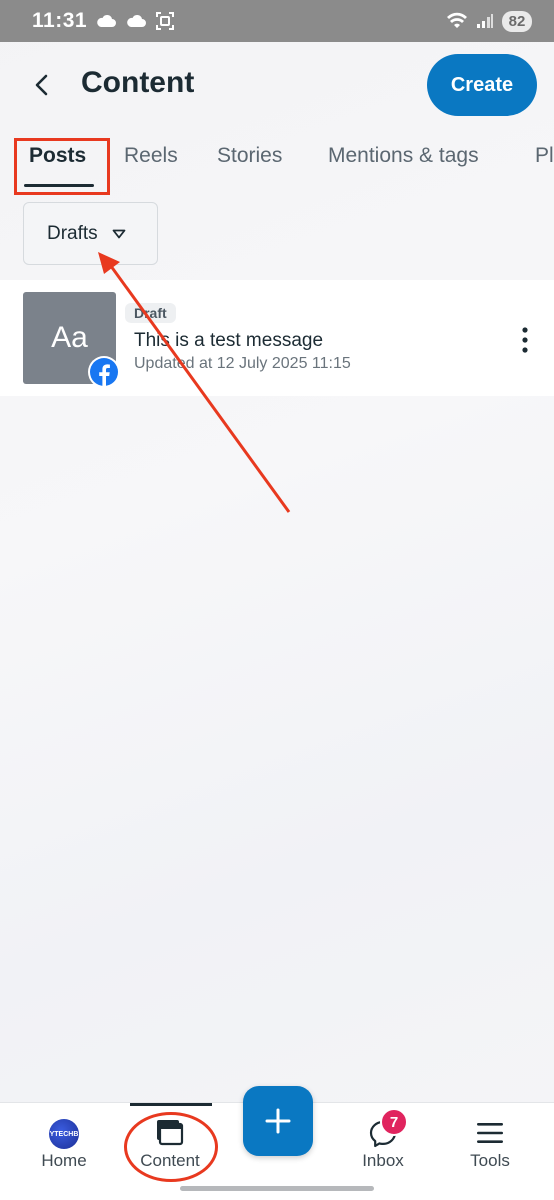  Describe the element at coordinates (43, 85) in the screenshot. I see `back-arrow-icon` at that location.